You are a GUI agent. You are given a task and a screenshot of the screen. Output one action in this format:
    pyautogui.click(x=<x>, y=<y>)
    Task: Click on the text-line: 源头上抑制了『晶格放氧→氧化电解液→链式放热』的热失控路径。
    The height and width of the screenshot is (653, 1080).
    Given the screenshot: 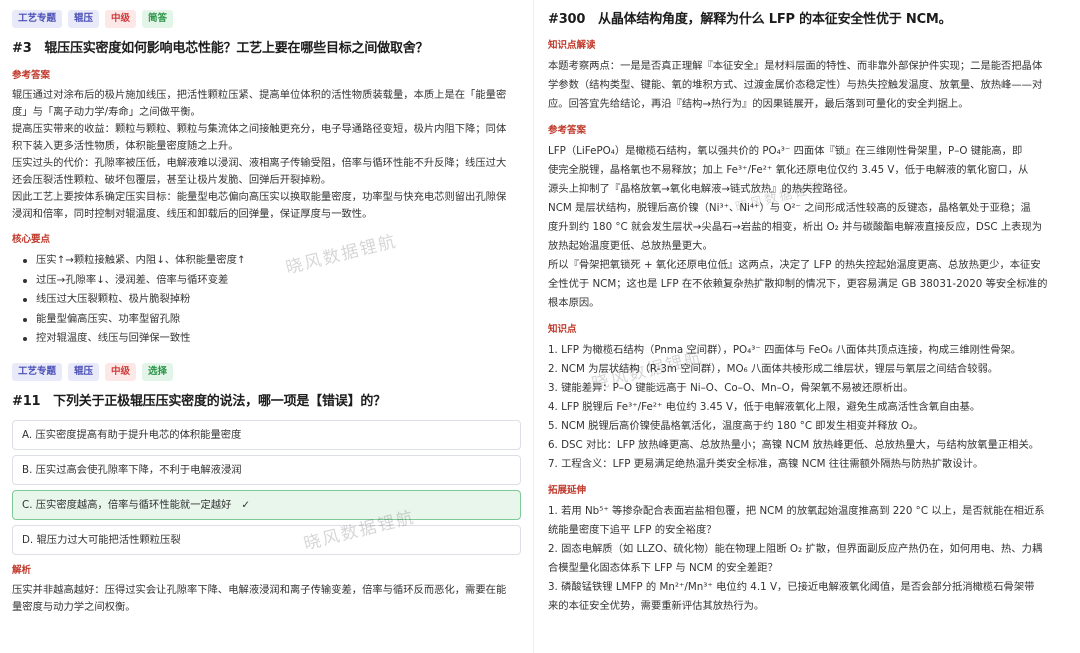 What is the action you would take?
    pyautogui.click(x=701, y=189)
    